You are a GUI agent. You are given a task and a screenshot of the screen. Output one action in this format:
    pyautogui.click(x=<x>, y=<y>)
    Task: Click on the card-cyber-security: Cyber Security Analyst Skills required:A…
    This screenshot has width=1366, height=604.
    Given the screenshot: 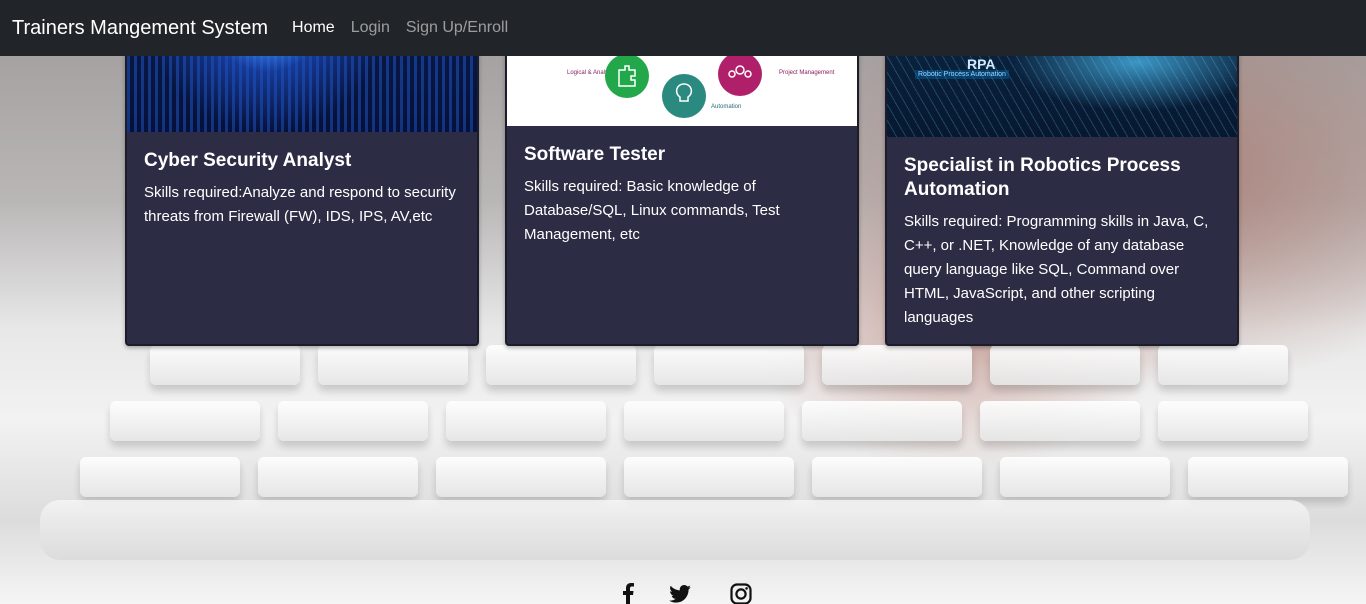 What is the action you would take?
    pyautogui.click(x=302, y=183)
    